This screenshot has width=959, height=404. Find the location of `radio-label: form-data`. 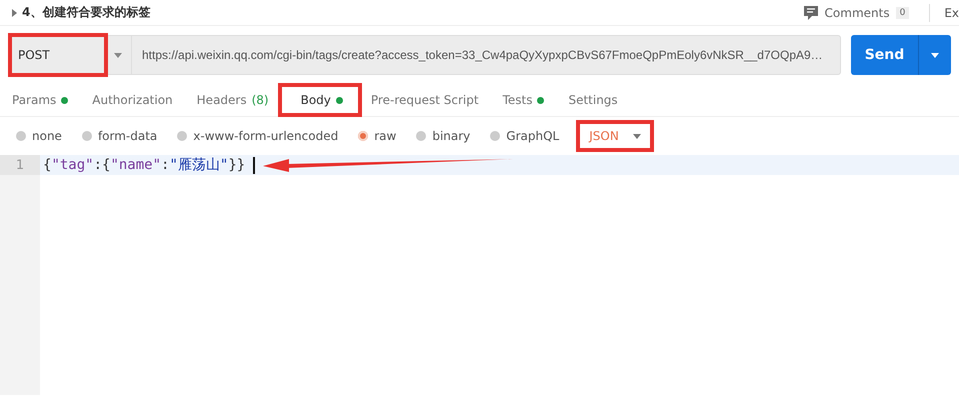

radio-label: form-data is located at coordinates (128, 136).